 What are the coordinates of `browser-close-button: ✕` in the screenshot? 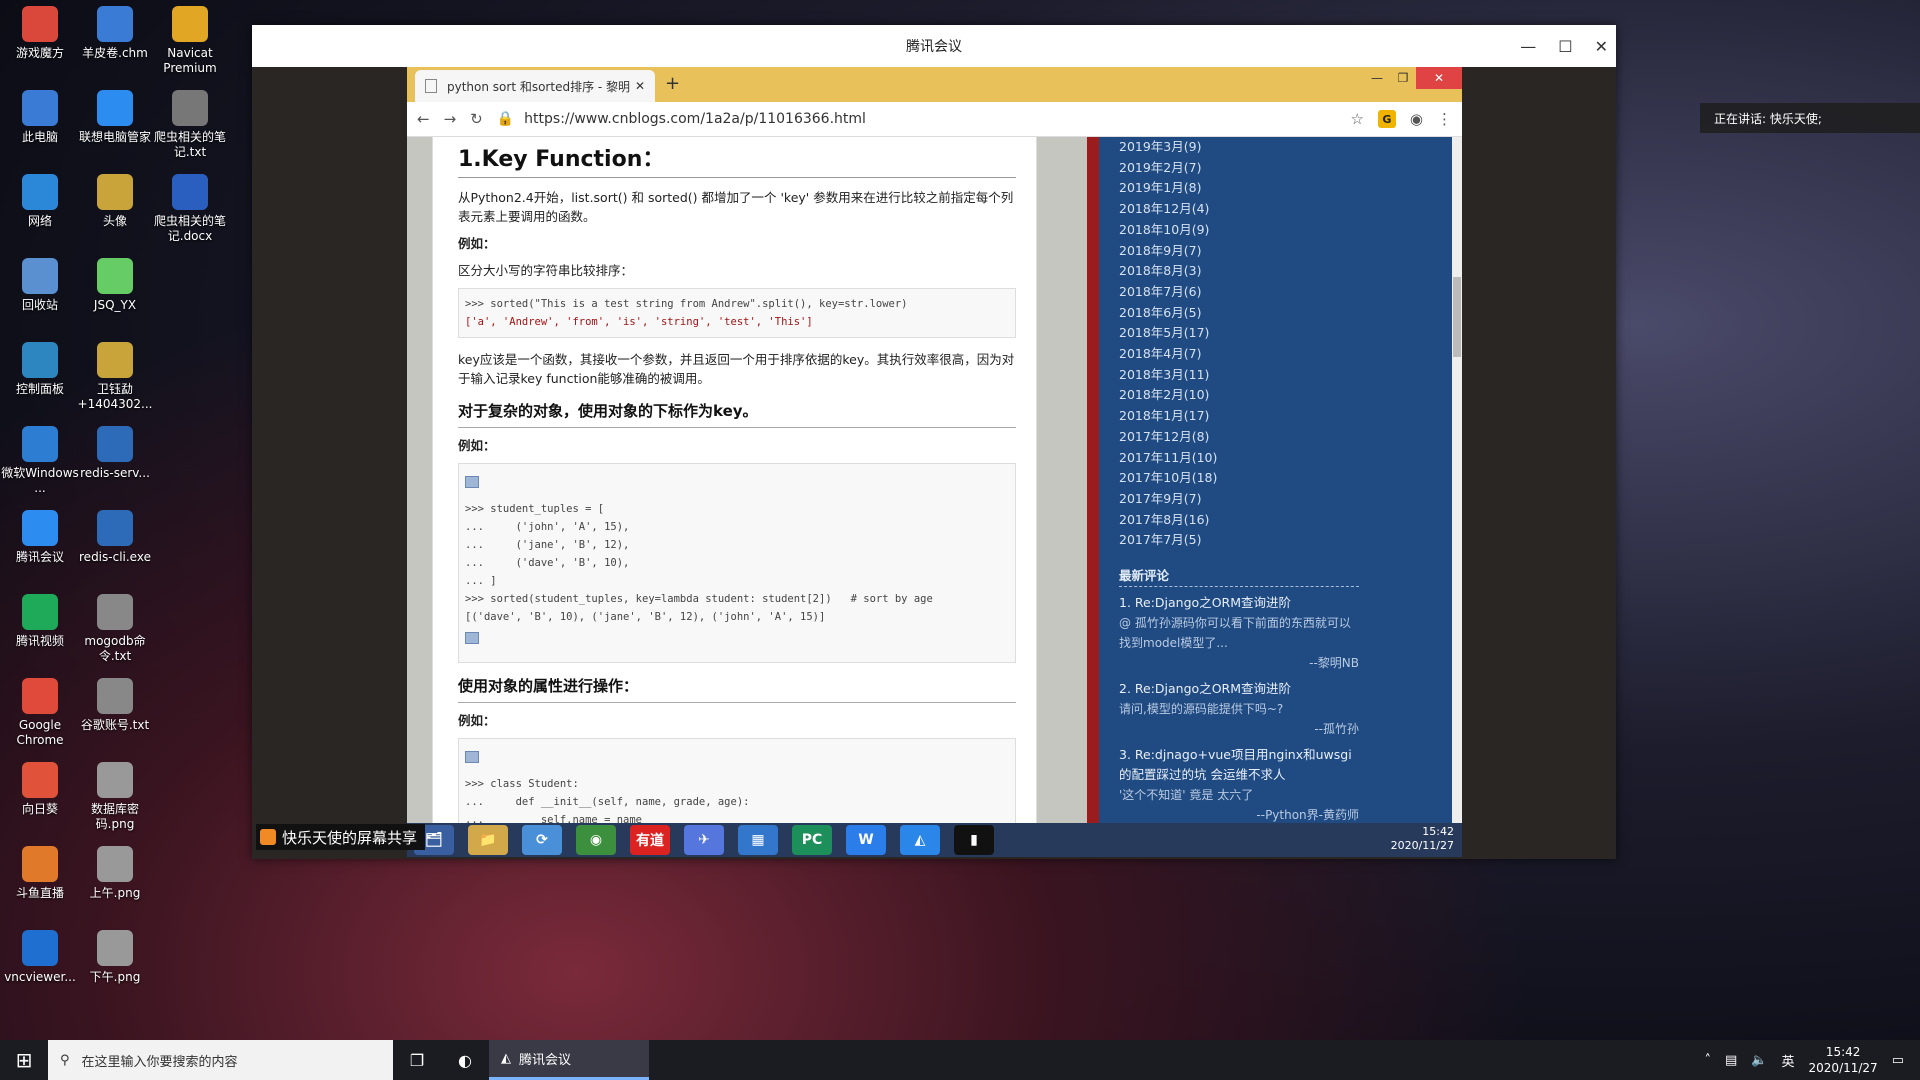 It's located at (1439, 78).